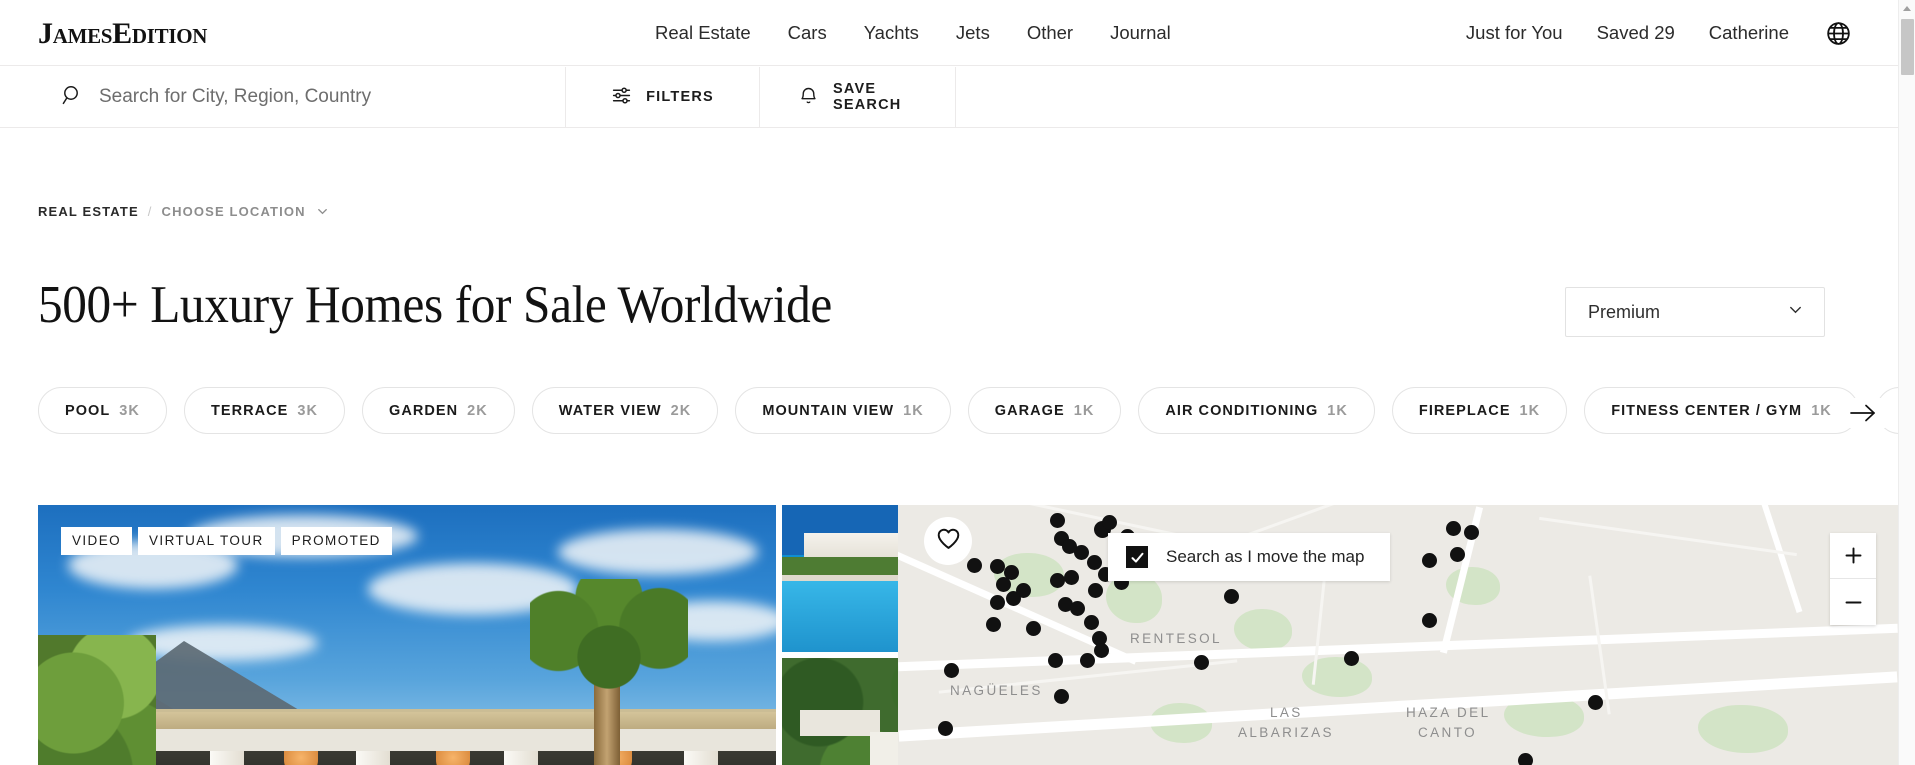 The width and height of the screenshot is (1915, 765). I want to click on filter-chip-terrace: TERRACE 3K, so click(264, 410).